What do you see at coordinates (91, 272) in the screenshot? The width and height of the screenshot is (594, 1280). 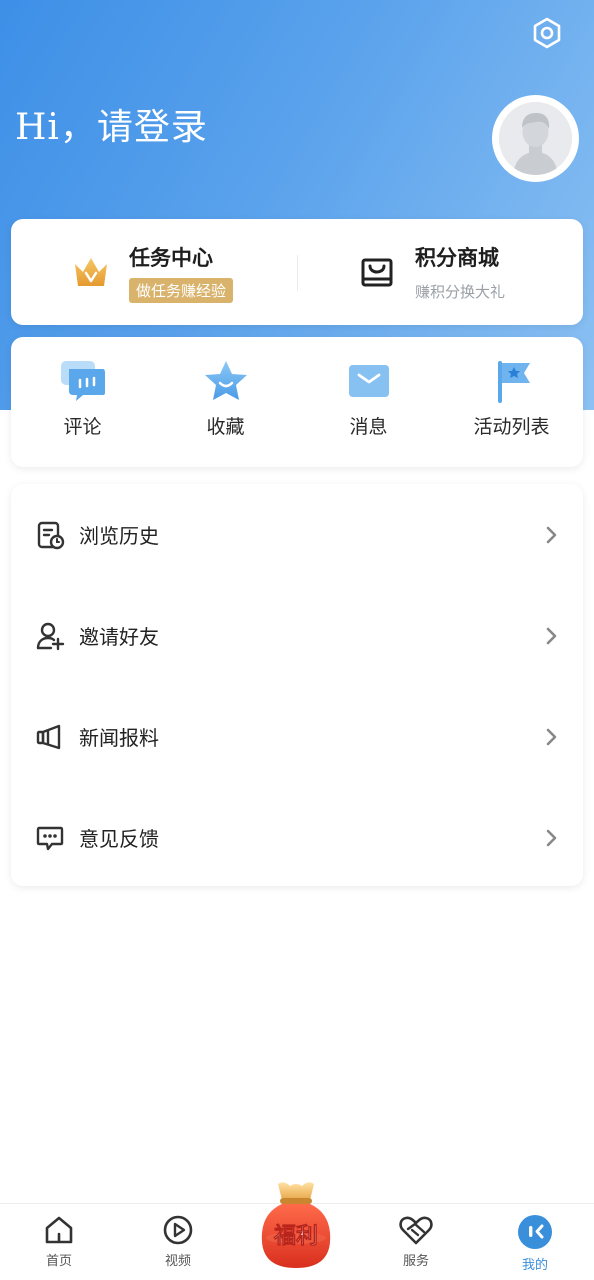 I see `crown-icon` at bounding box center [91, 272].